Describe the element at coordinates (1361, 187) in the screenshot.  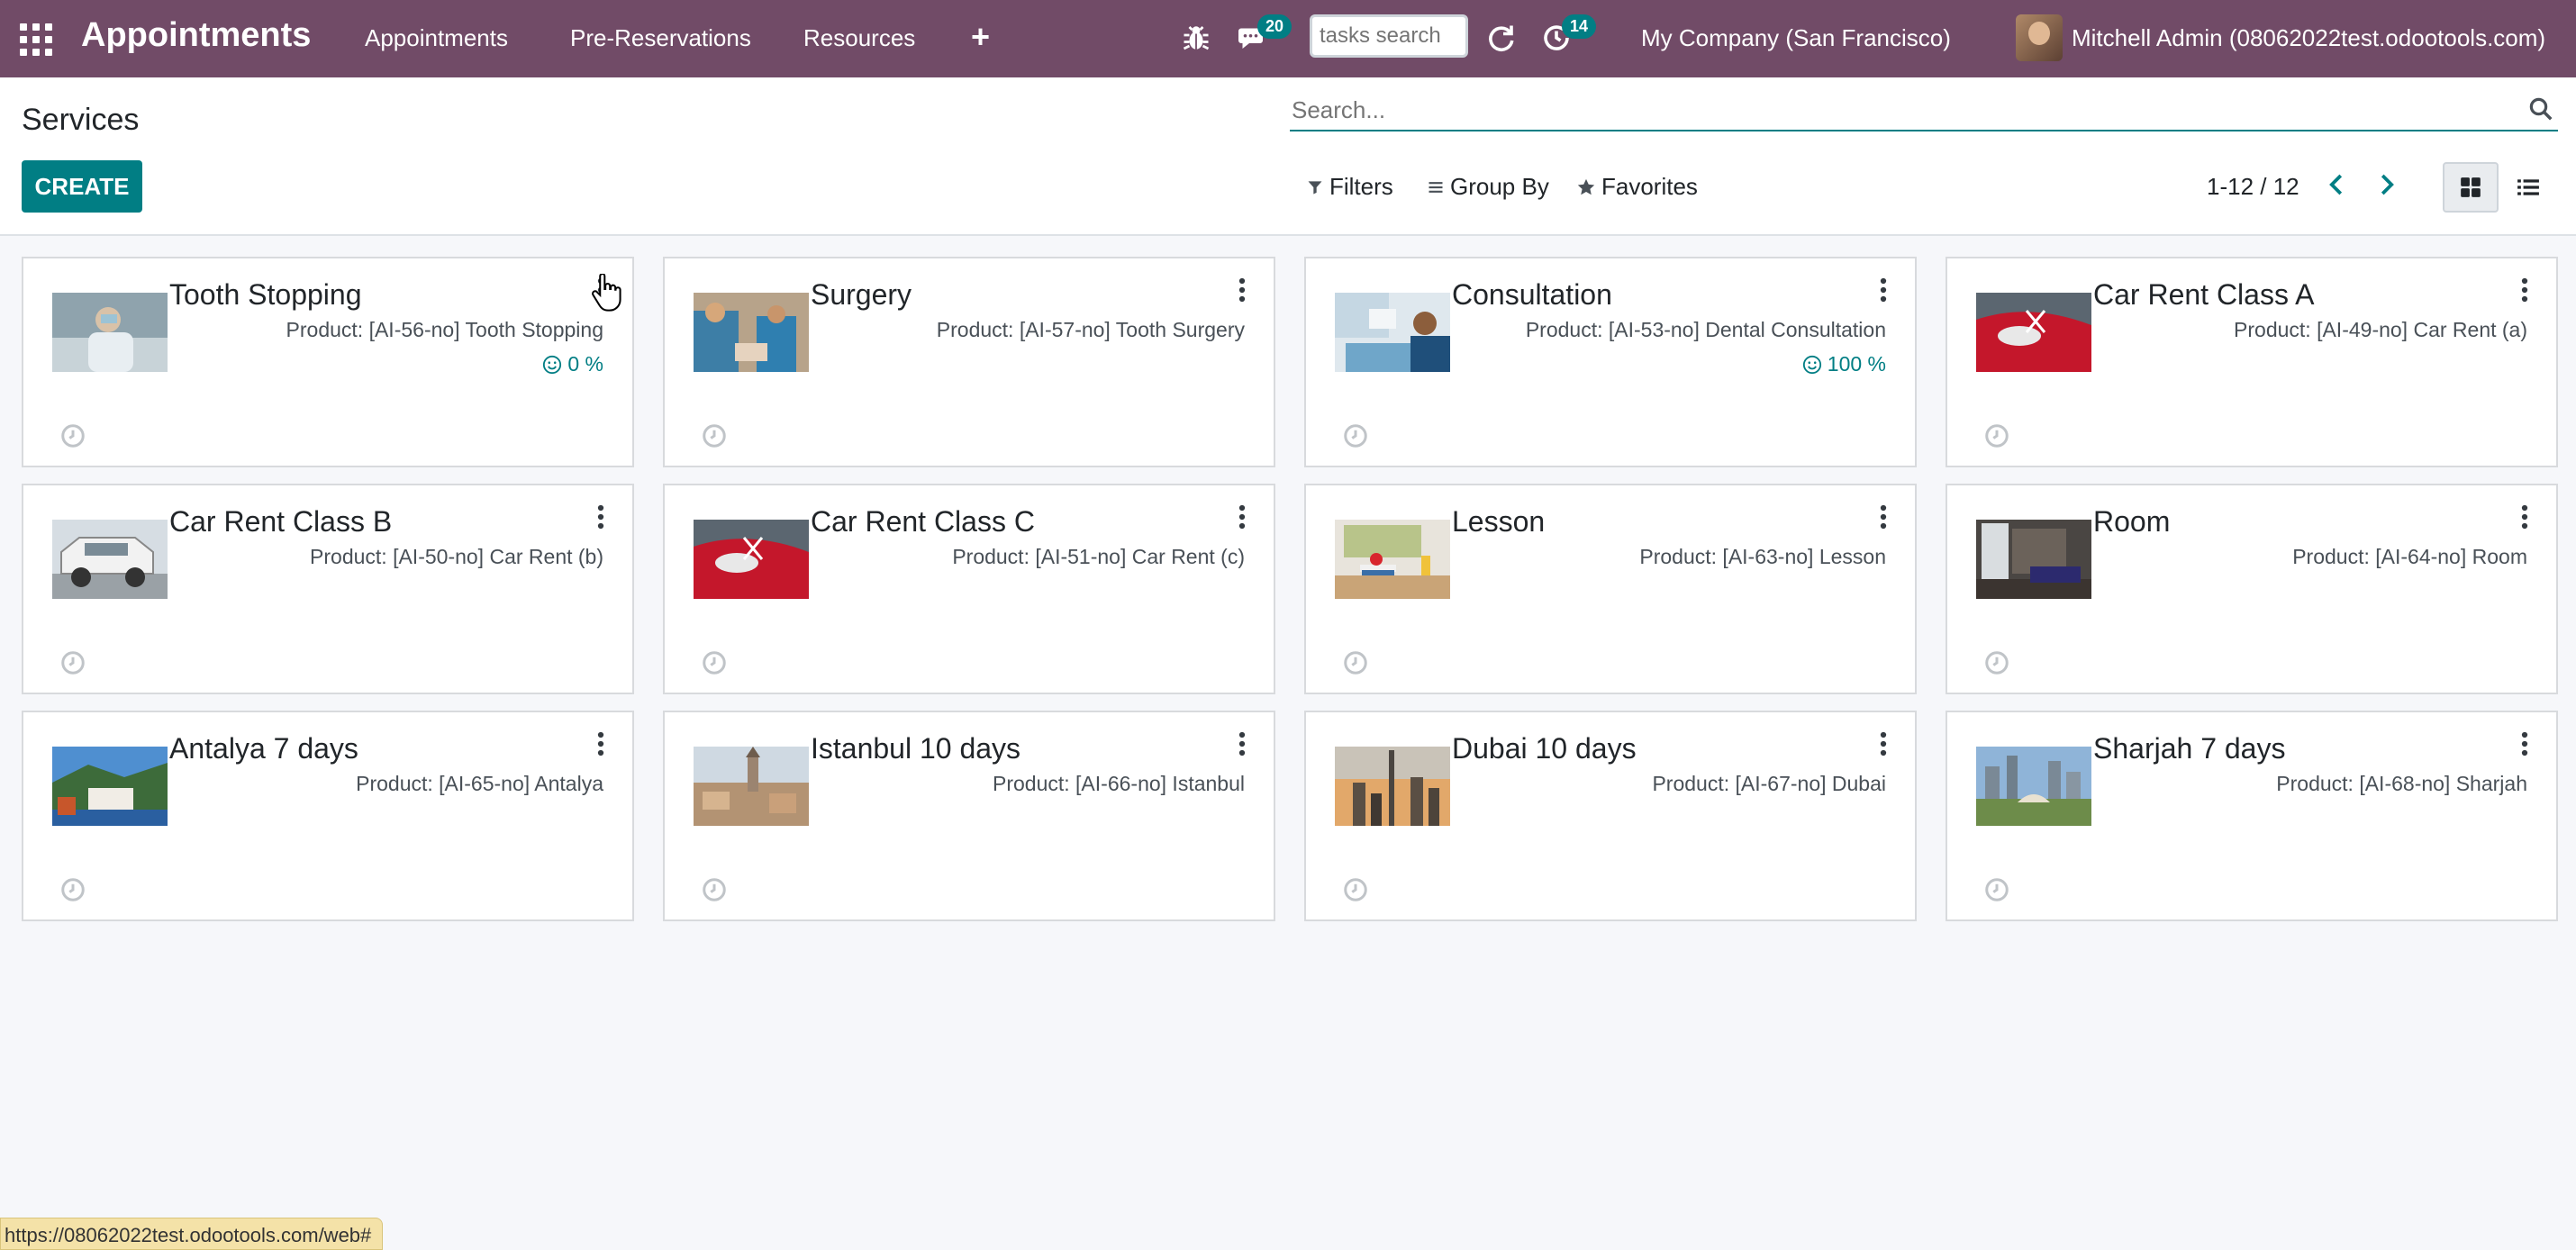
I see `filters-label: Filters` at that location.